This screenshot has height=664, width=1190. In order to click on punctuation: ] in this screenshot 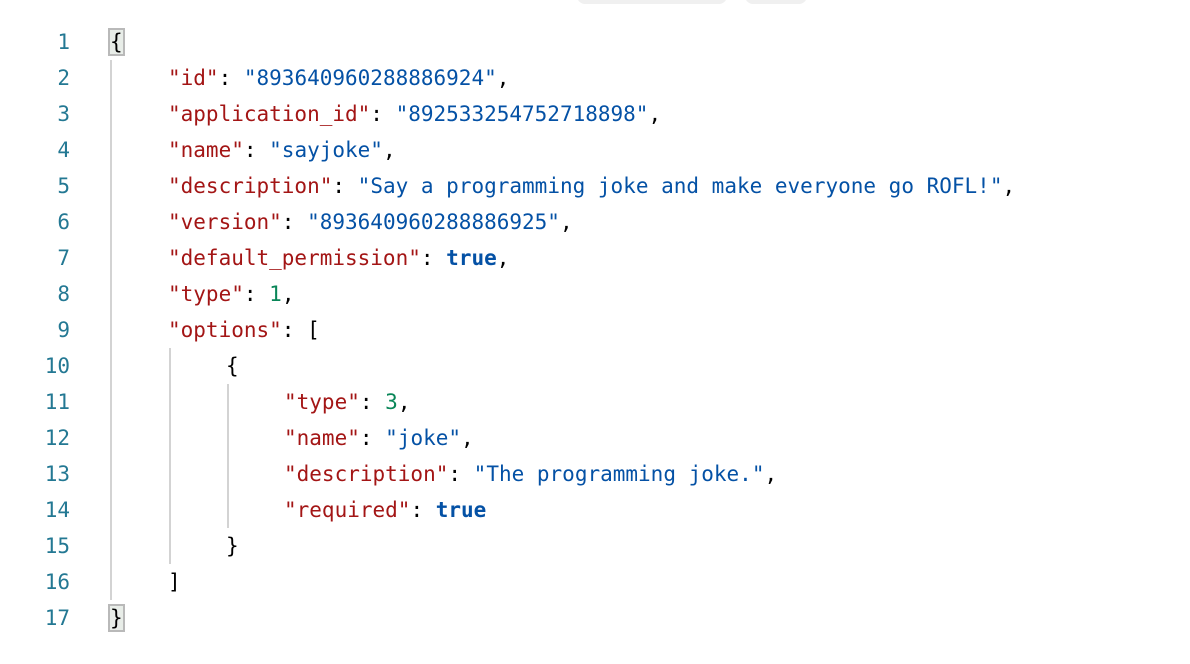, I will do `click(174, 582)`.